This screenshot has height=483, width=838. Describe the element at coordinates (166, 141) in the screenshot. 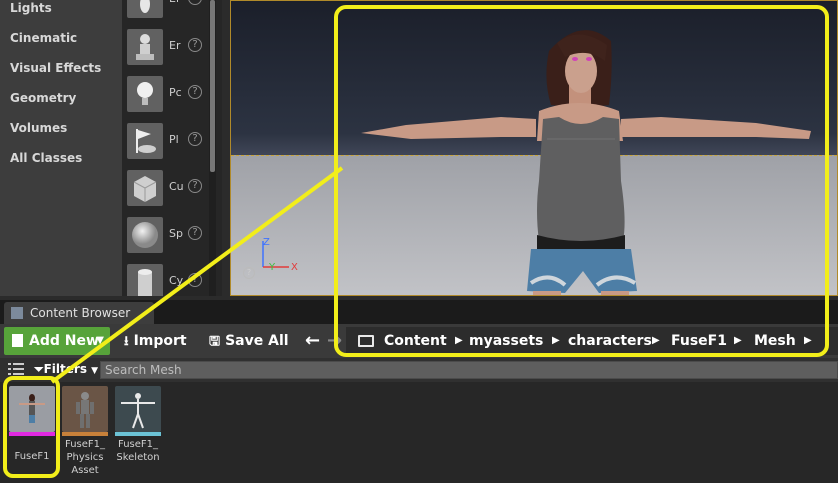

I see `place-item: Pl ?` at that location.